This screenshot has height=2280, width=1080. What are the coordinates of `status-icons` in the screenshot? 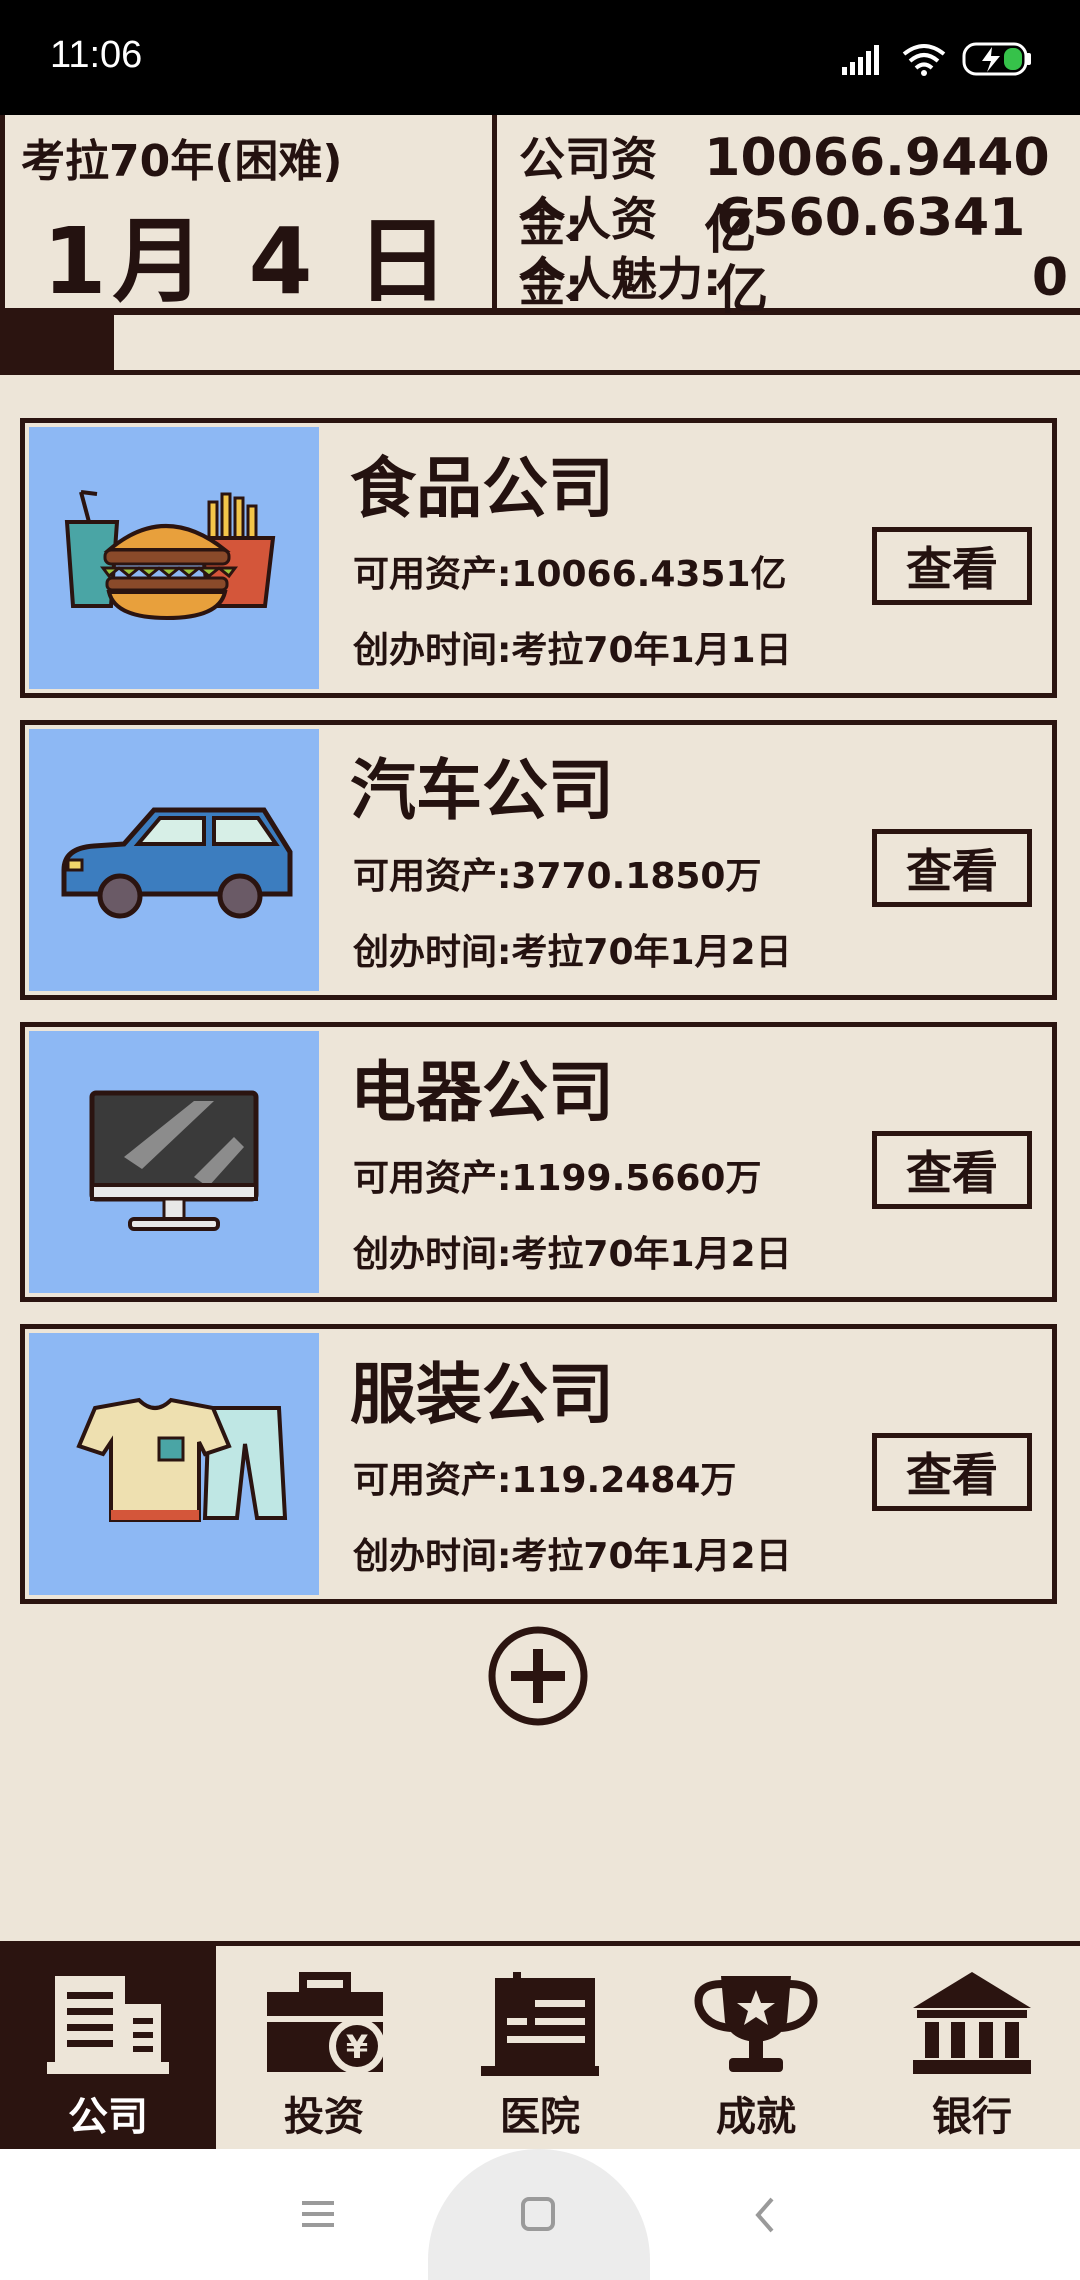 It's located at (938, 59).